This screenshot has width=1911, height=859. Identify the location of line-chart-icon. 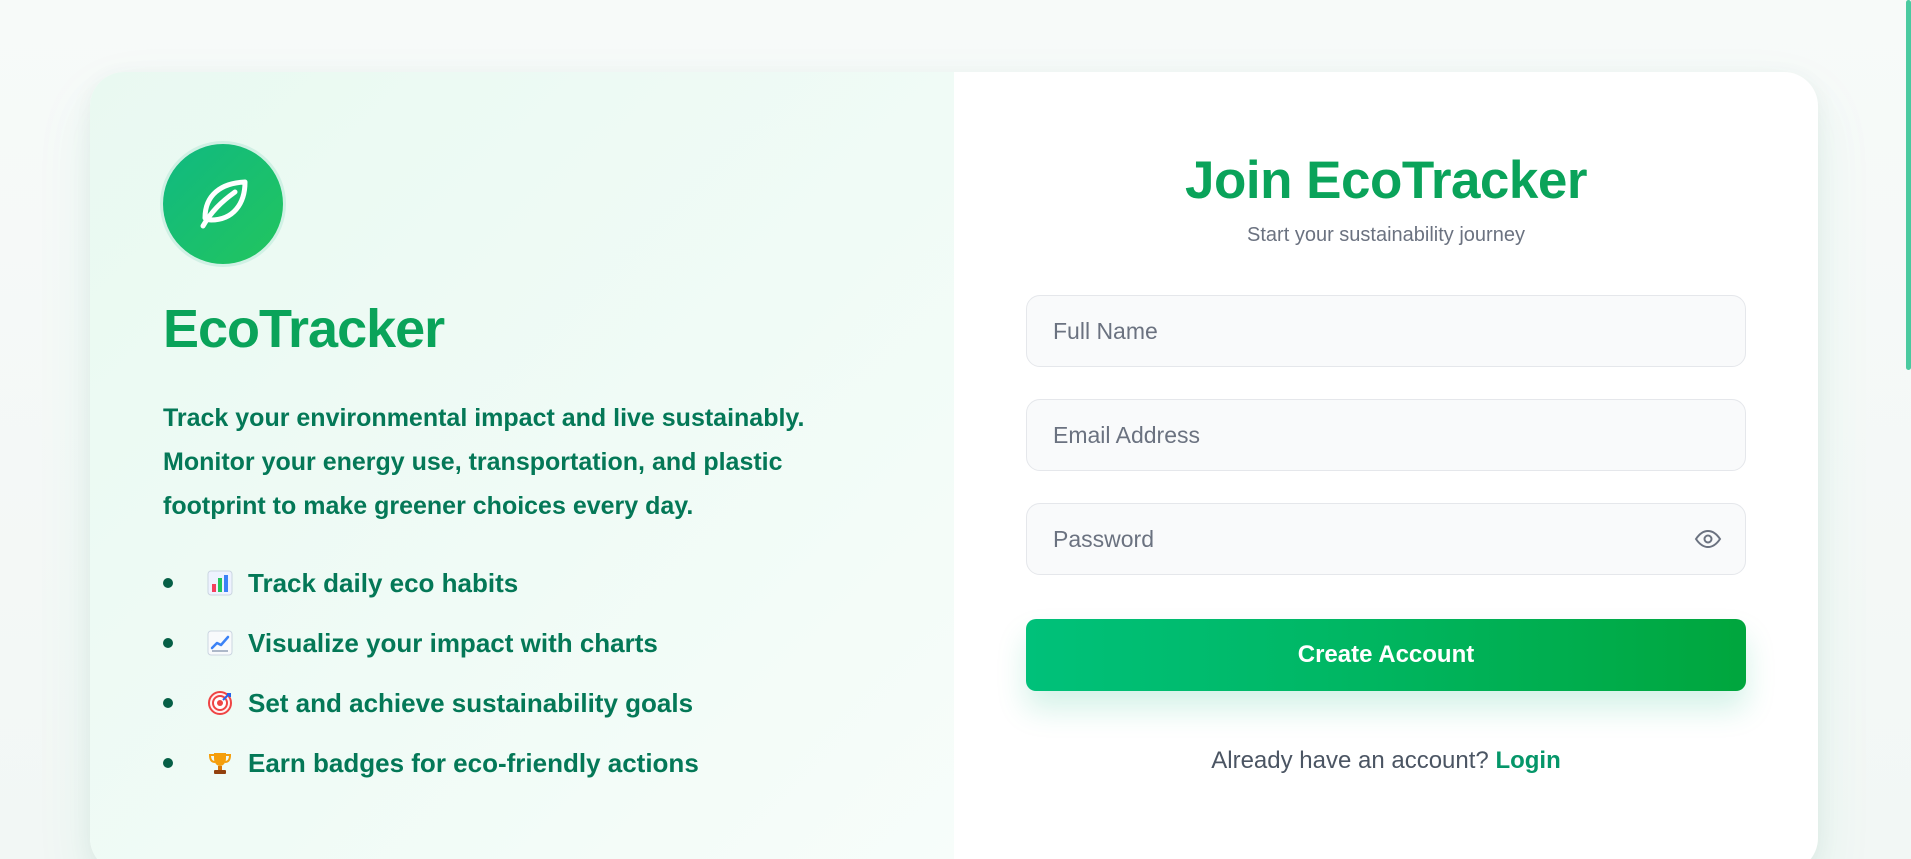
(220, 643).